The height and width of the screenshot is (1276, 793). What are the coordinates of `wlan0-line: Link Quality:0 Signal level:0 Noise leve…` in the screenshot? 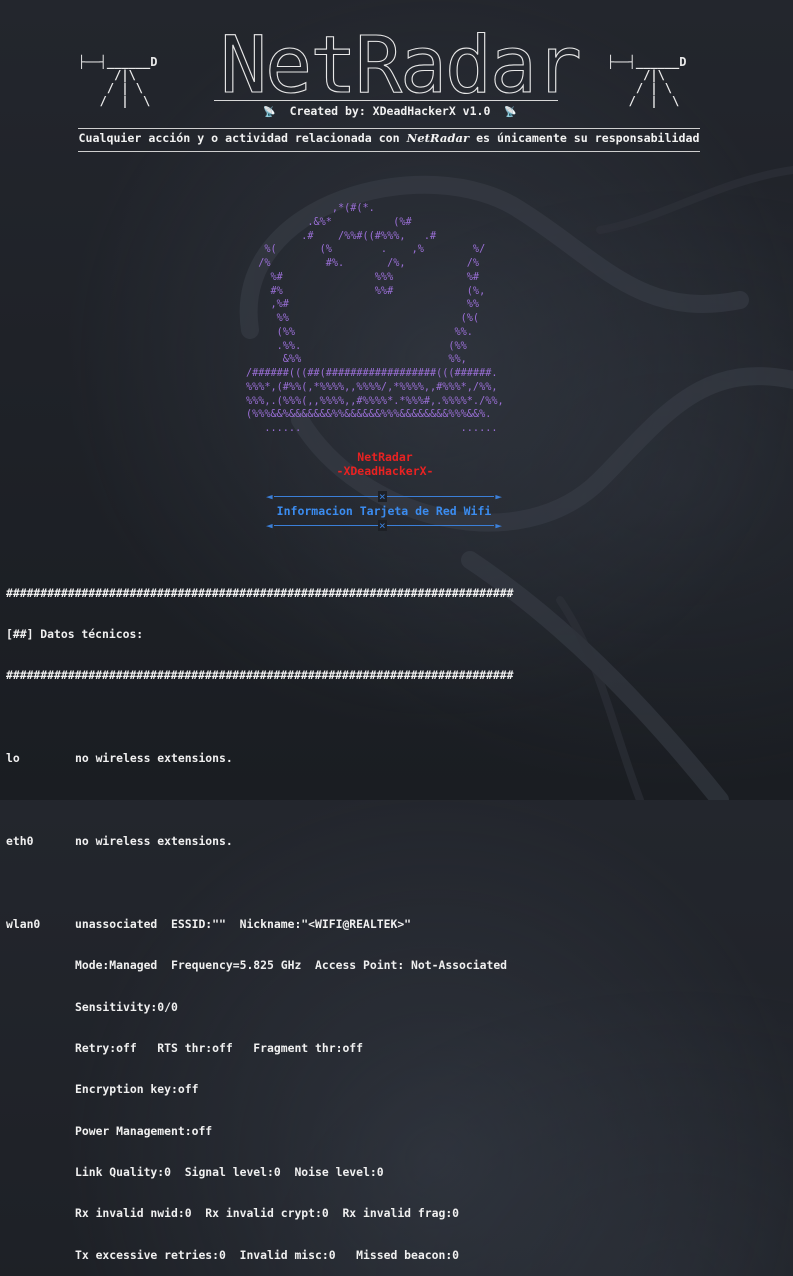 It's located at (229, 1172).